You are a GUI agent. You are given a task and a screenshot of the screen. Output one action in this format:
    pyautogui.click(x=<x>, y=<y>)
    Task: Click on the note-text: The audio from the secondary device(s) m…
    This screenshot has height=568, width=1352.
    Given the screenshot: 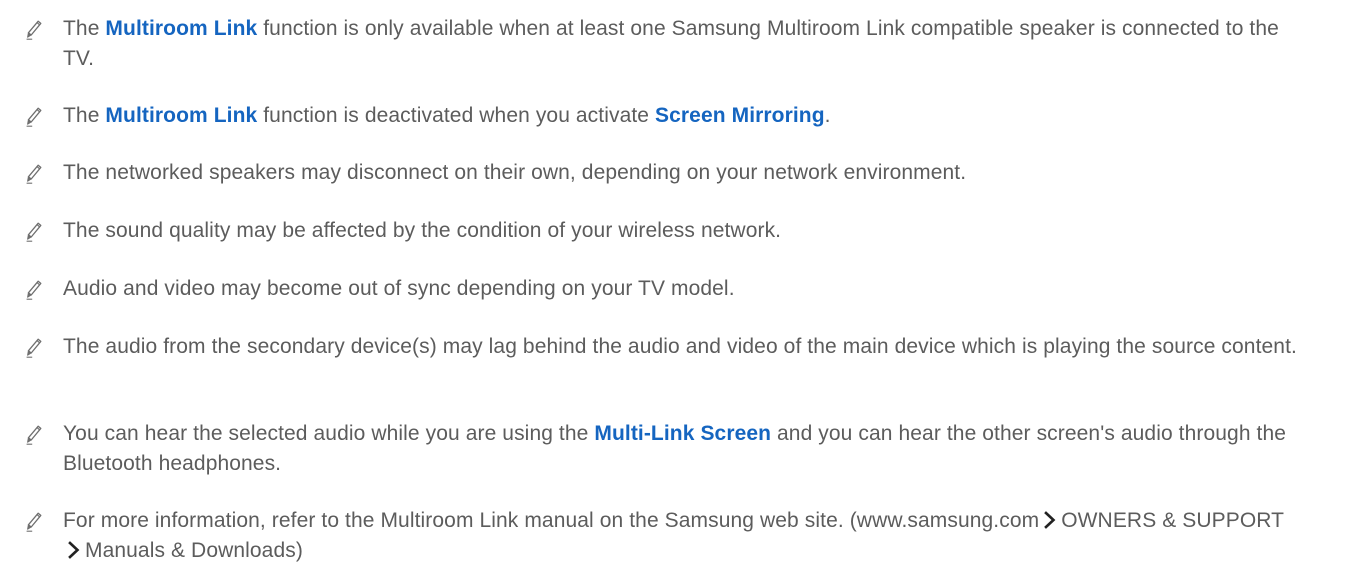 What is the action you would take?
    pyautogui.click(x=683, y=347)
    